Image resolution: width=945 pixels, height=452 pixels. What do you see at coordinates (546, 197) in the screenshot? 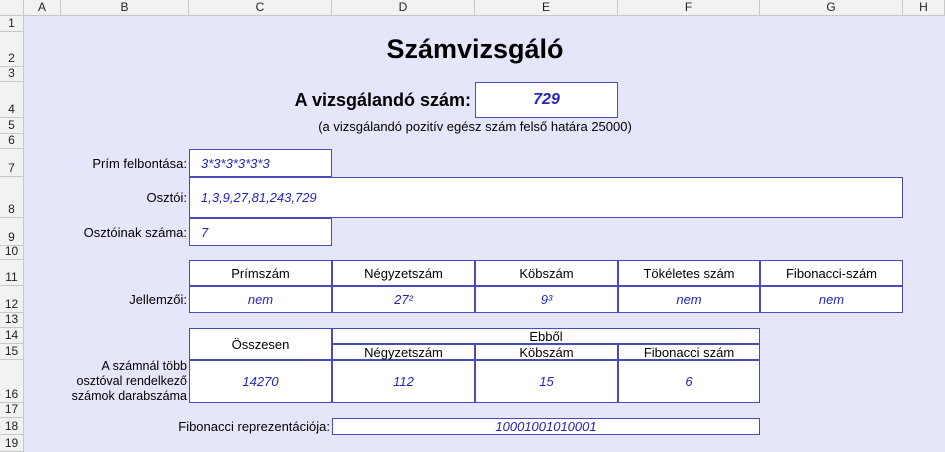
I see `divisors-value: 1,3,9,27,81,243,729` at bounding box center [546, 197].